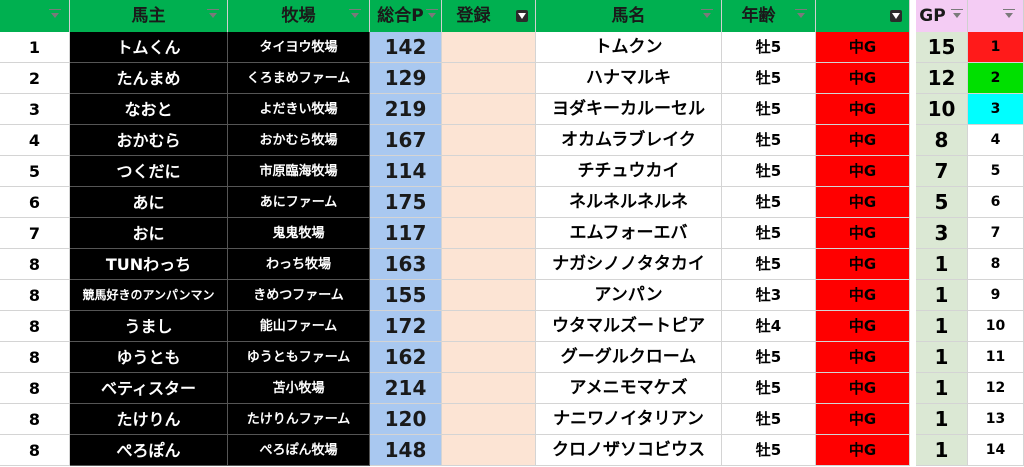 The image size is (1024, 467). What do you see at coordinates (996, 140) in the screenshot?
I see `number-cell: 4` at bounding box center [996, 140].